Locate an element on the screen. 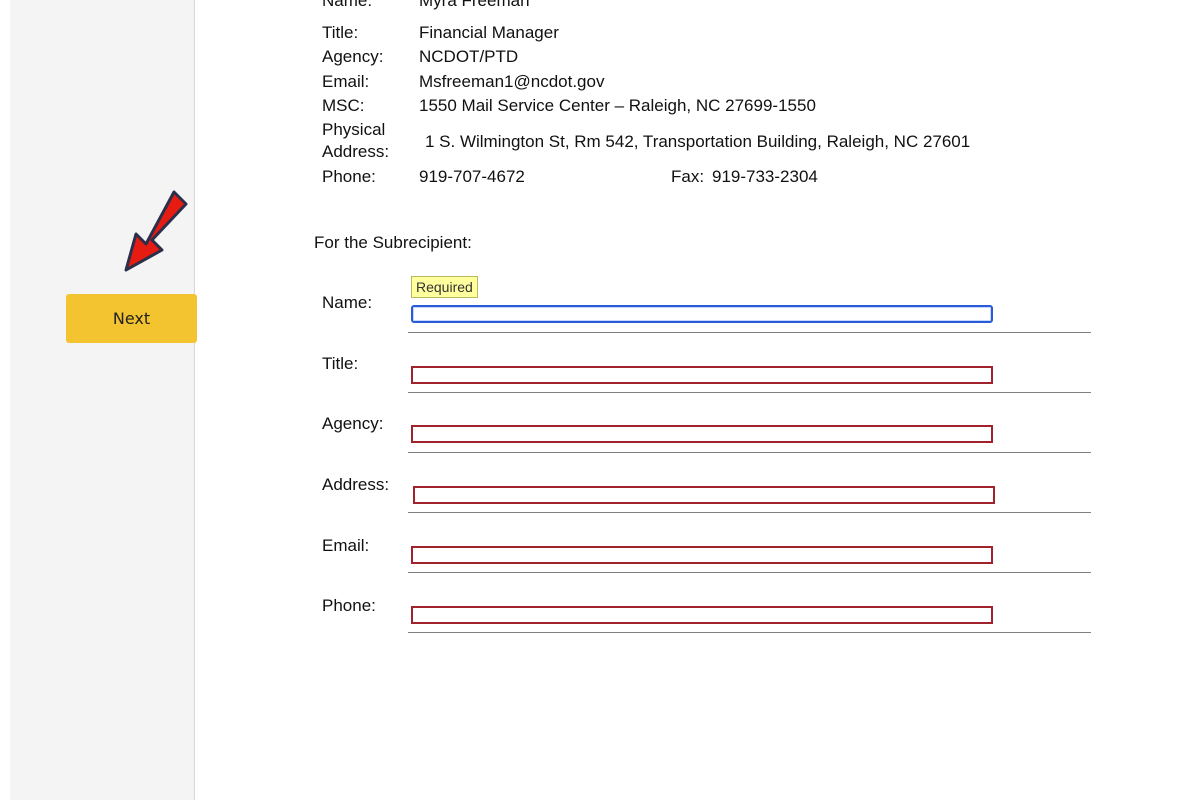  next-button: Next is located at coordinates (131, 318).